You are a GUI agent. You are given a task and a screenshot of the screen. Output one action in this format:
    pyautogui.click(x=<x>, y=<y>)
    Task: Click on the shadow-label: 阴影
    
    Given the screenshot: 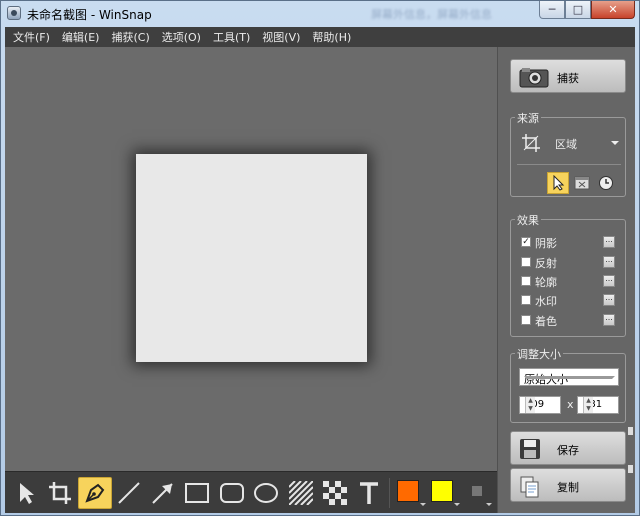 What is the action you would take?
    pyautogui.click(x=546, y=243)
    